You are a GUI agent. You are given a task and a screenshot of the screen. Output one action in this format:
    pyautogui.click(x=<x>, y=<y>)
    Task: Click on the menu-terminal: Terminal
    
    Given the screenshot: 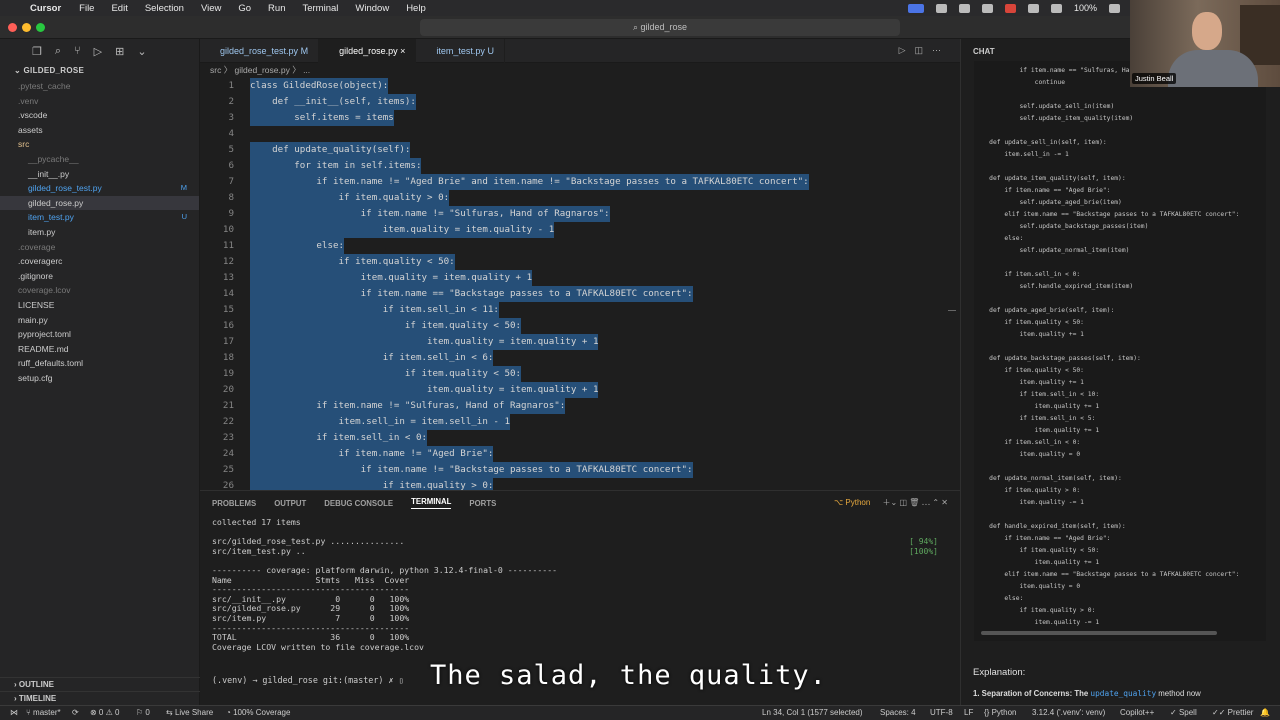 What is the action you would take?
    pyautogui.click(x=320, y=8)
    